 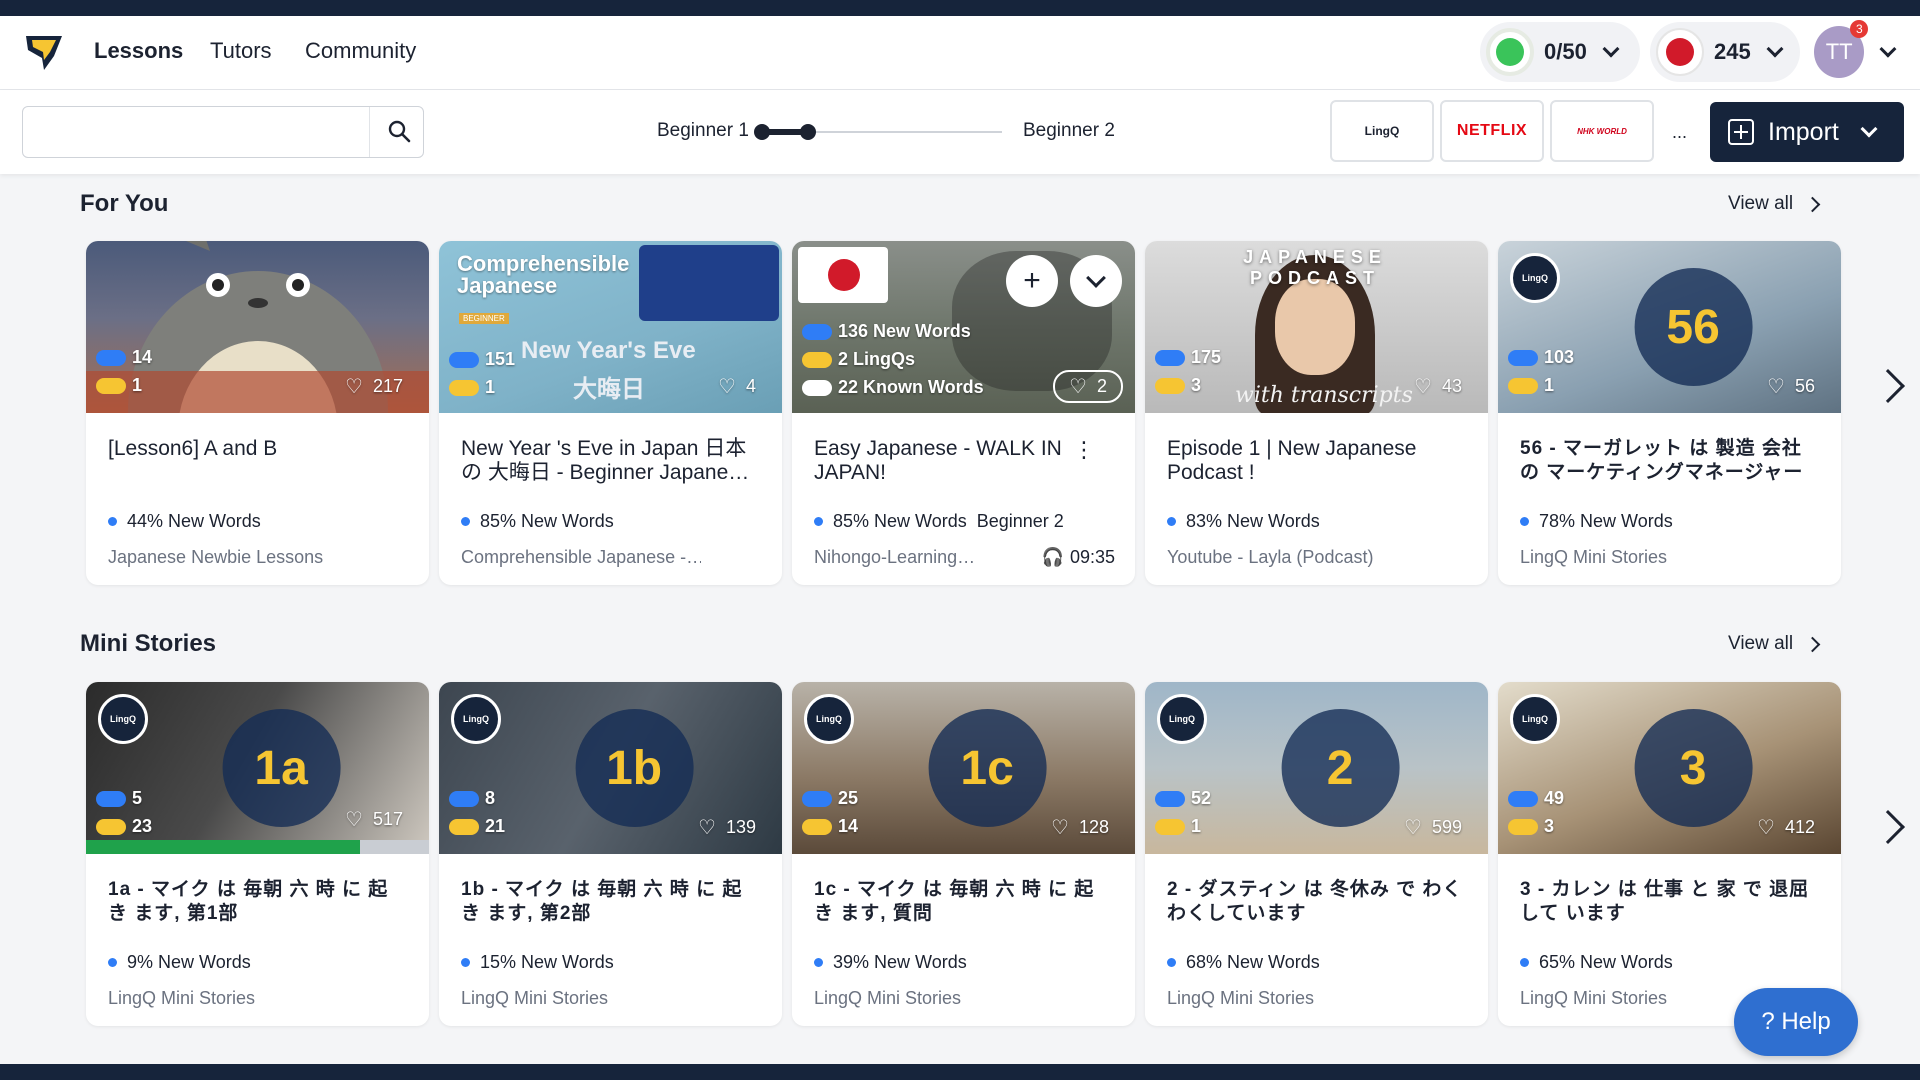 What do you see at coordinates (762, 132) in the screenshot?
I see `level-slider-min-handle` at bounding box center [762, 132].